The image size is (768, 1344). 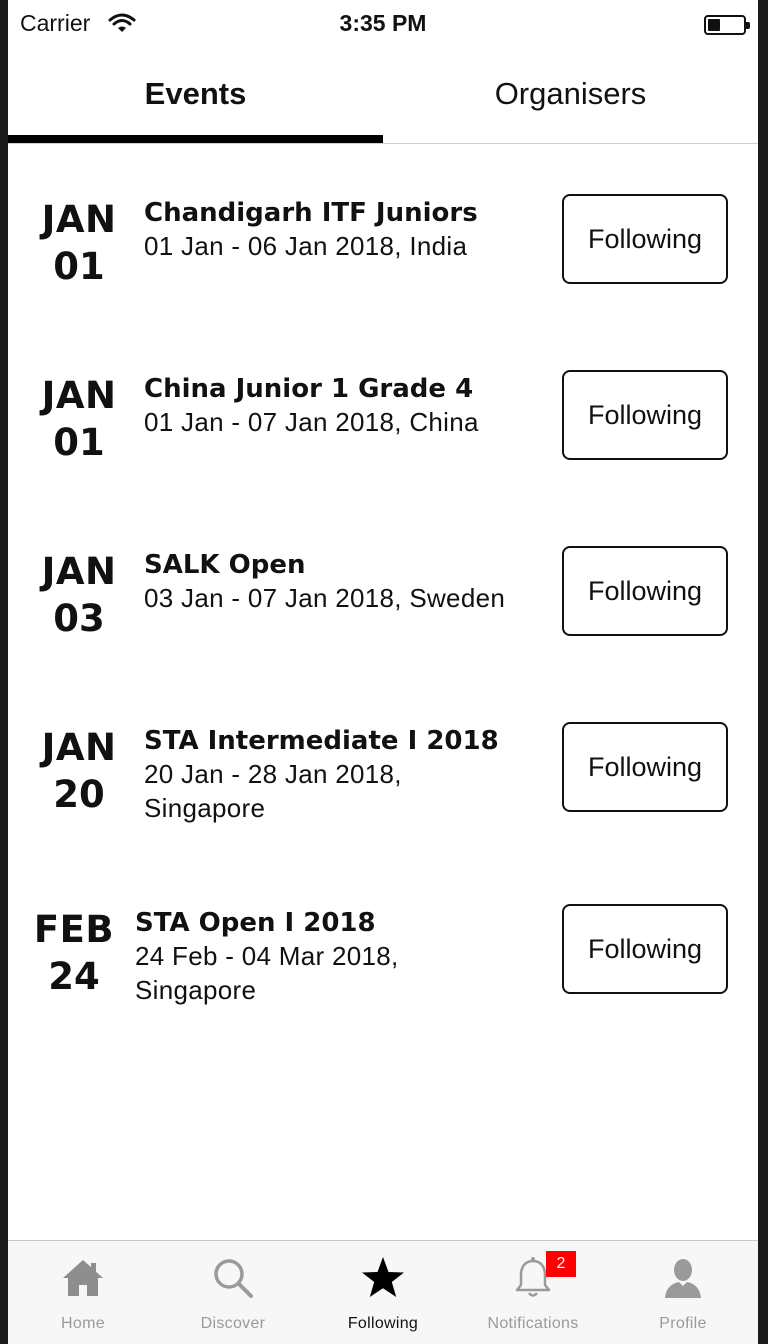 I want to click on tabbar-label: Notifications, so click(x=533, y=1323).